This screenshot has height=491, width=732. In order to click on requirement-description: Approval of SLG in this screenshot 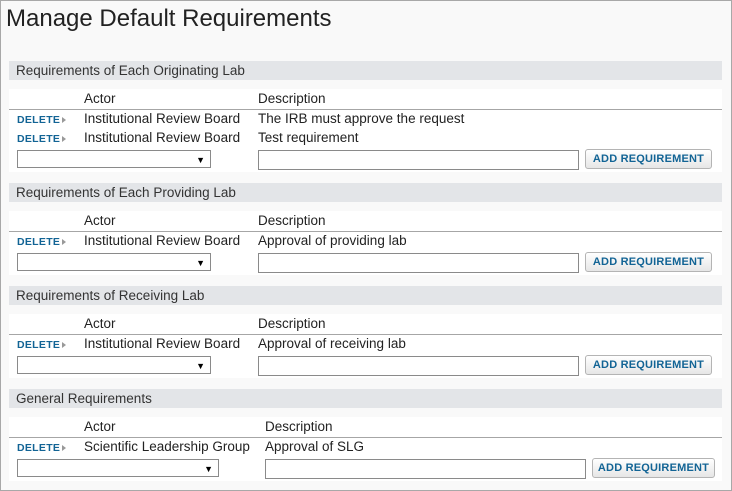, I will do `click(315, 446)`.